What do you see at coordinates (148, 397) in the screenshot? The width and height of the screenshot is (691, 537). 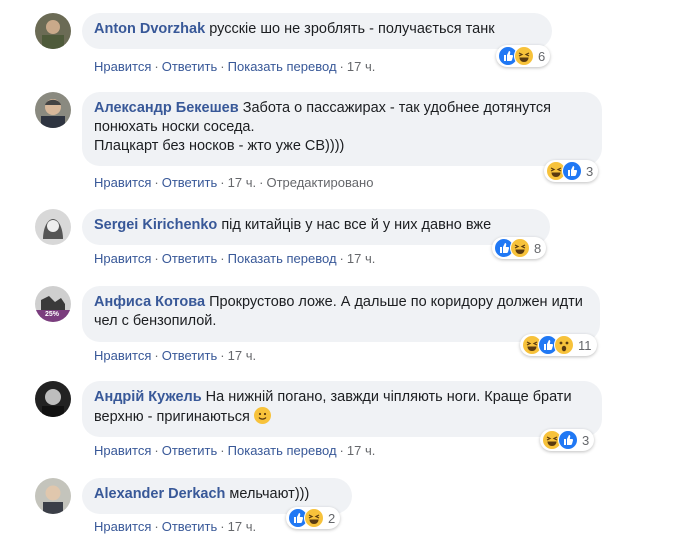 I see `comment-author: Андрій Кужель` at bounding box center [148, 397].